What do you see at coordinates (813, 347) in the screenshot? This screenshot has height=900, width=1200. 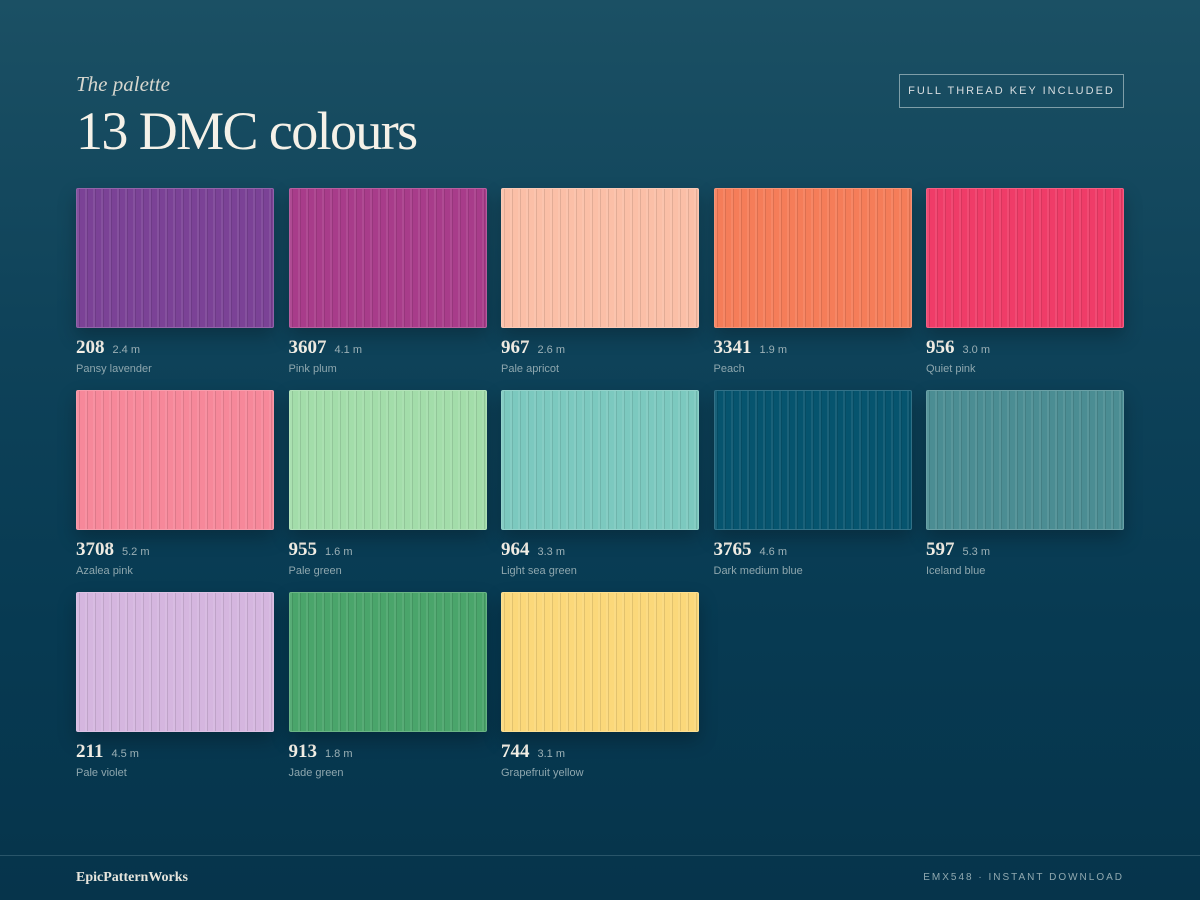 I see `swatch-meta: 3341 1.9 m` at bounding box center [813, 347].